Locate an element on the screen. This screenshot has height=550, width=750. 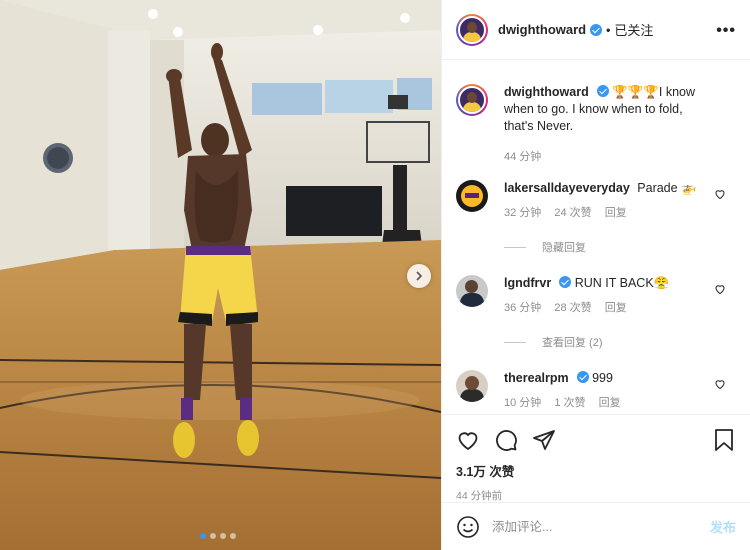
comment-item: therealrpm 999 10 分钟 1 次赞 回复 is located at coordinates (596, 391).